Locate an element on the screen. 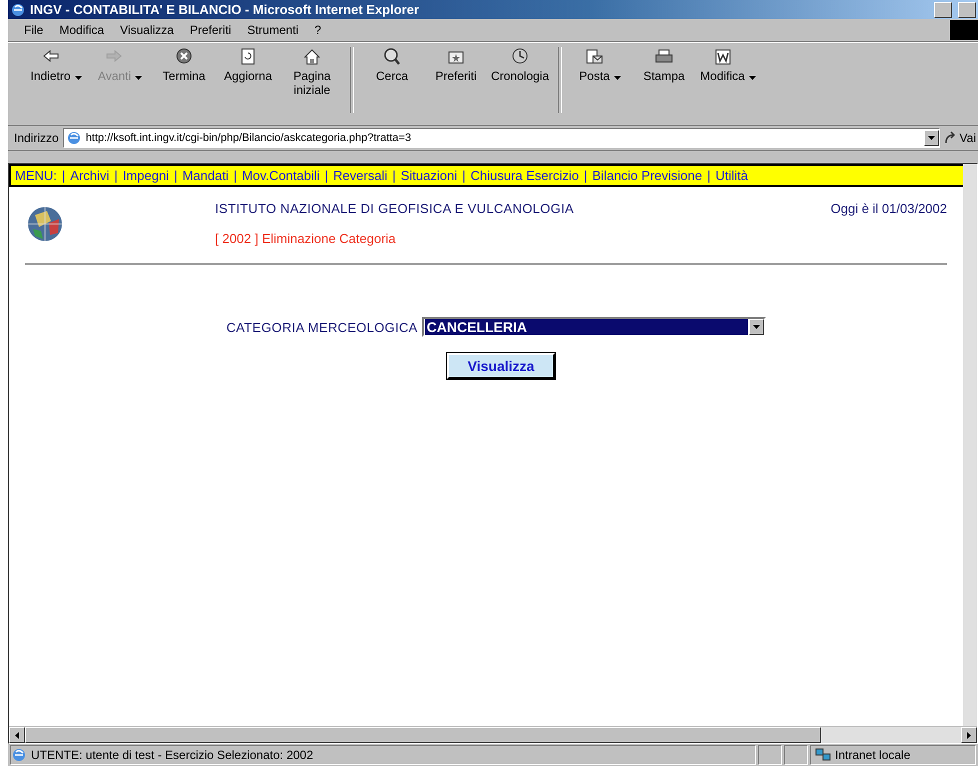 This screenshot has width=978, height=766. toolbar-button: Pagina iniziale is located at coordinates (312, 72).